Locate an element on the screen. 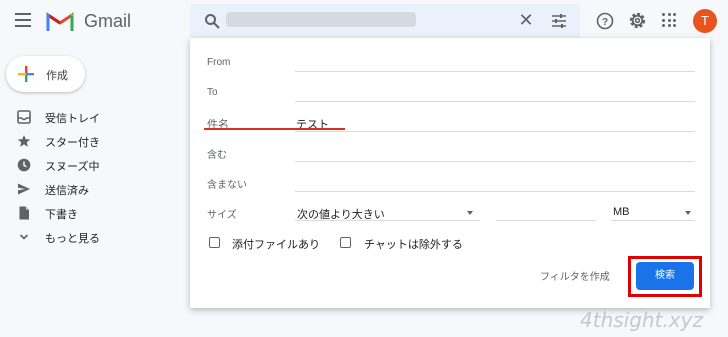 The height and width of the screenshot is (337, 728). not-words-label: 含まない is located at coordinates (227, 185).